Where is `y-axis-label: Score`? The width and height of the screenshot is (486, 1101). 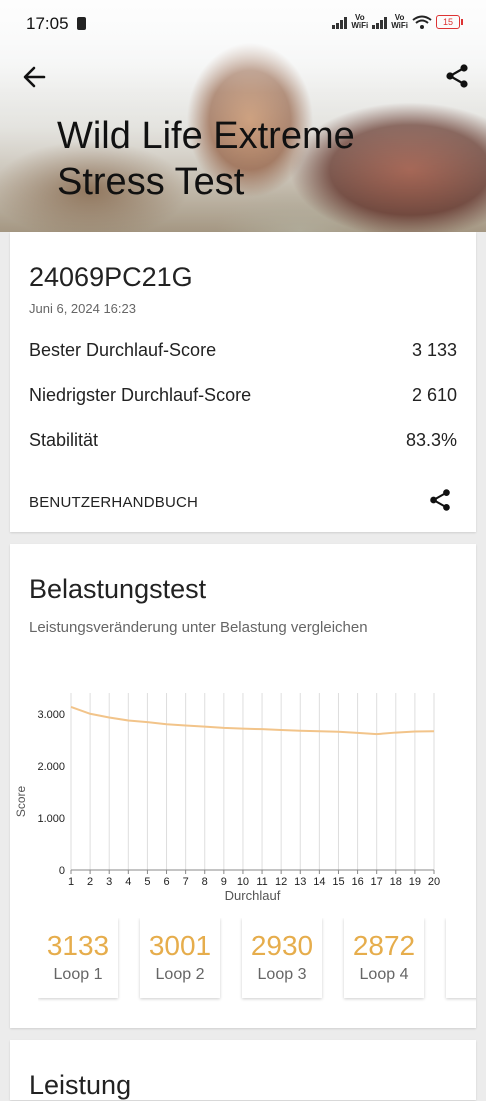
y-axis-label: Score is located at coordinates (21, 802).